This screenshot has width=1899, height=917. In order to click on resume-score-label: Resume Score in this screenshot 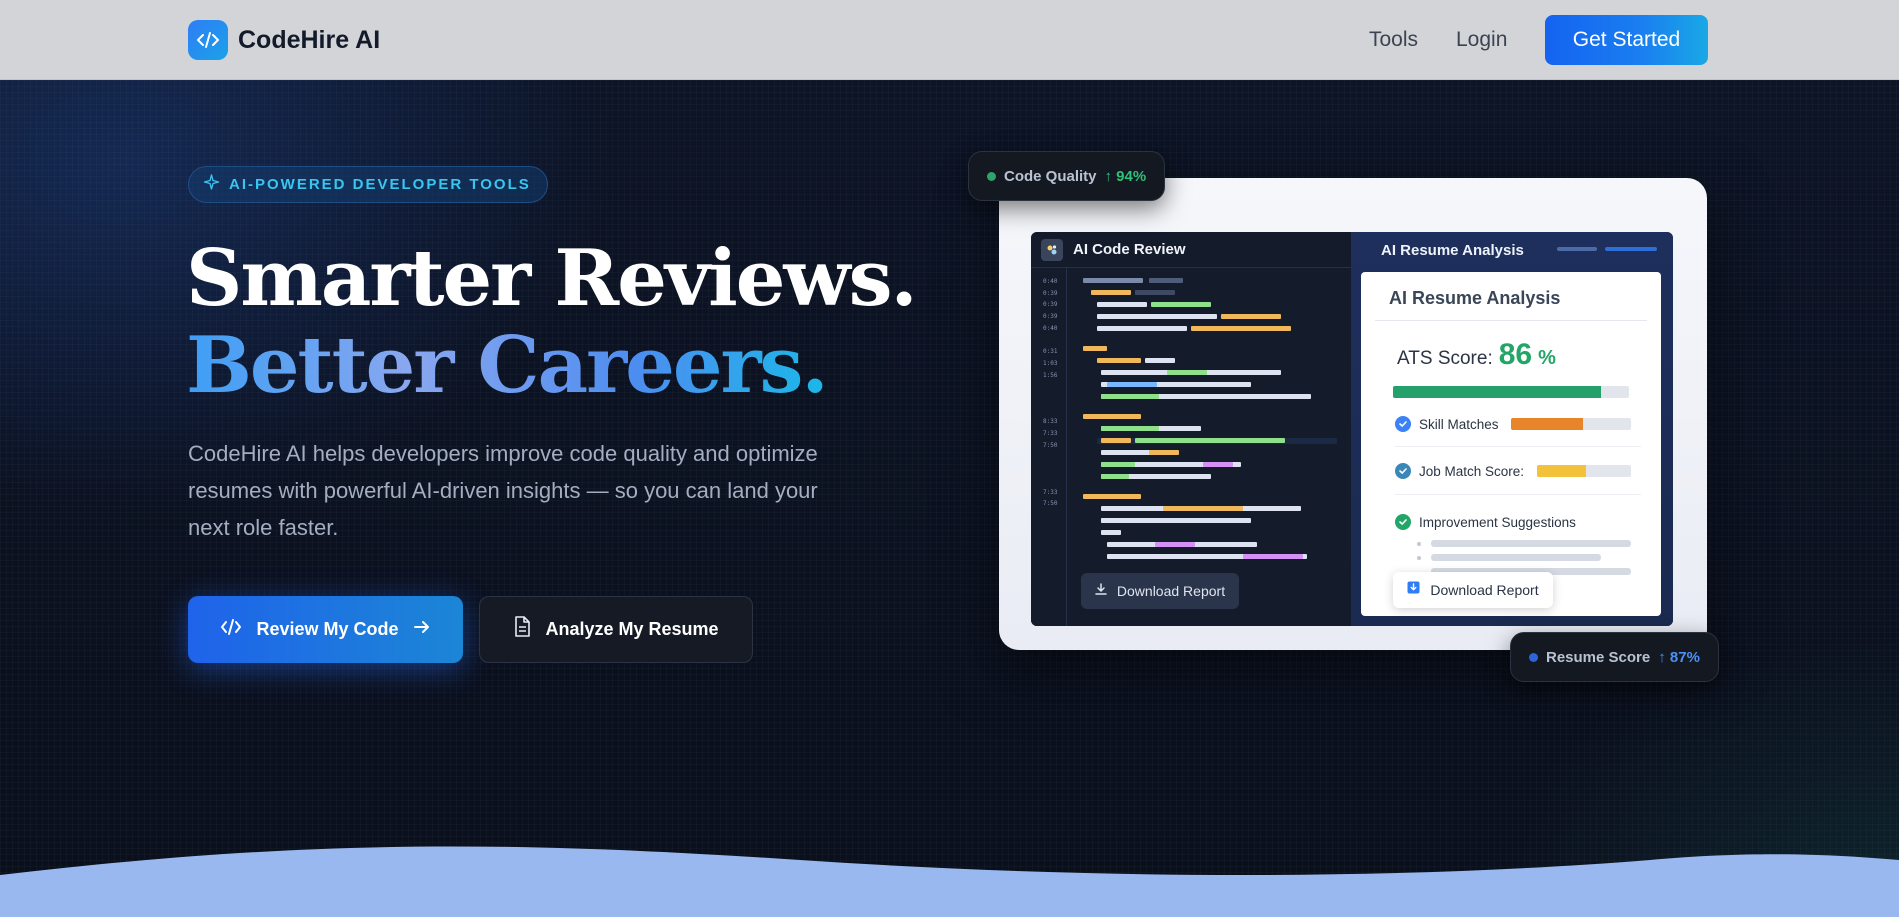, I will do `click(1598, 657)`.